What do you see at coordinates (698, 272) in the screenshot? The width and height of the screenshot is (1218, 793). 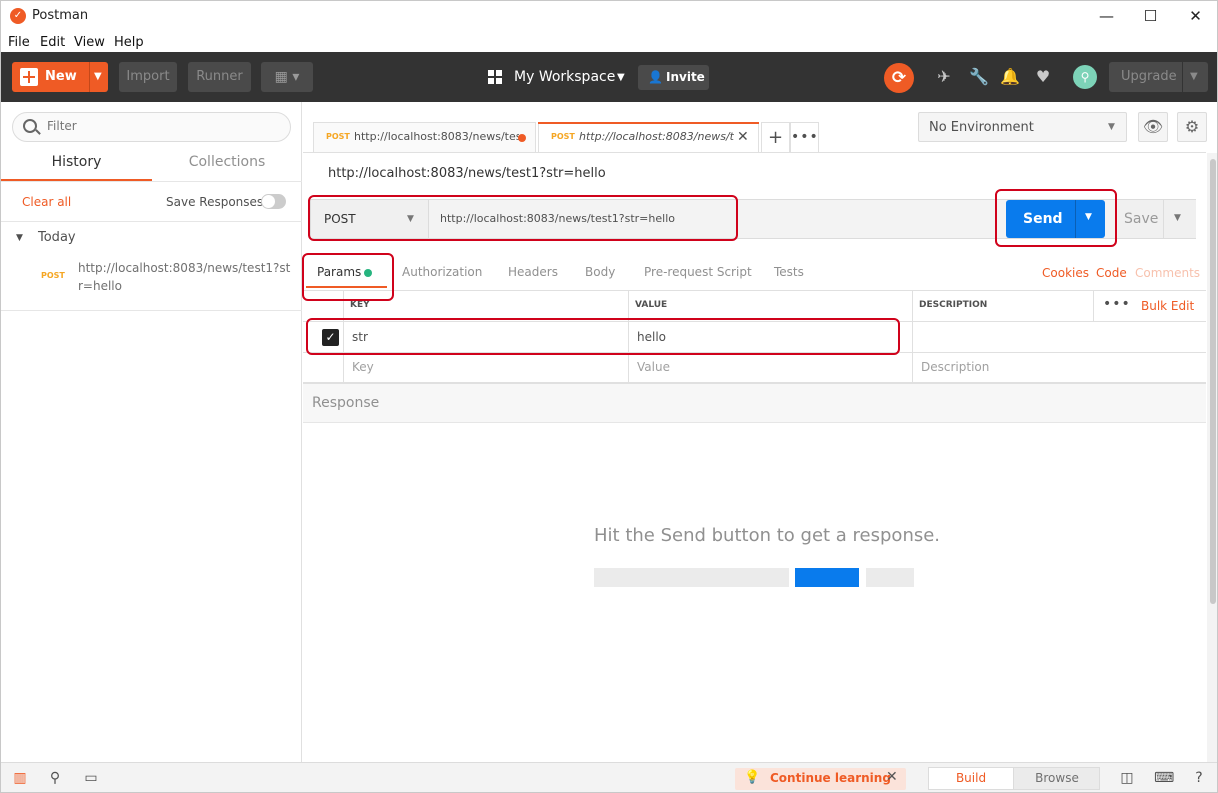 I see `tab-pre-request-script: Pre-request Script` at bounding box center [698, 272].